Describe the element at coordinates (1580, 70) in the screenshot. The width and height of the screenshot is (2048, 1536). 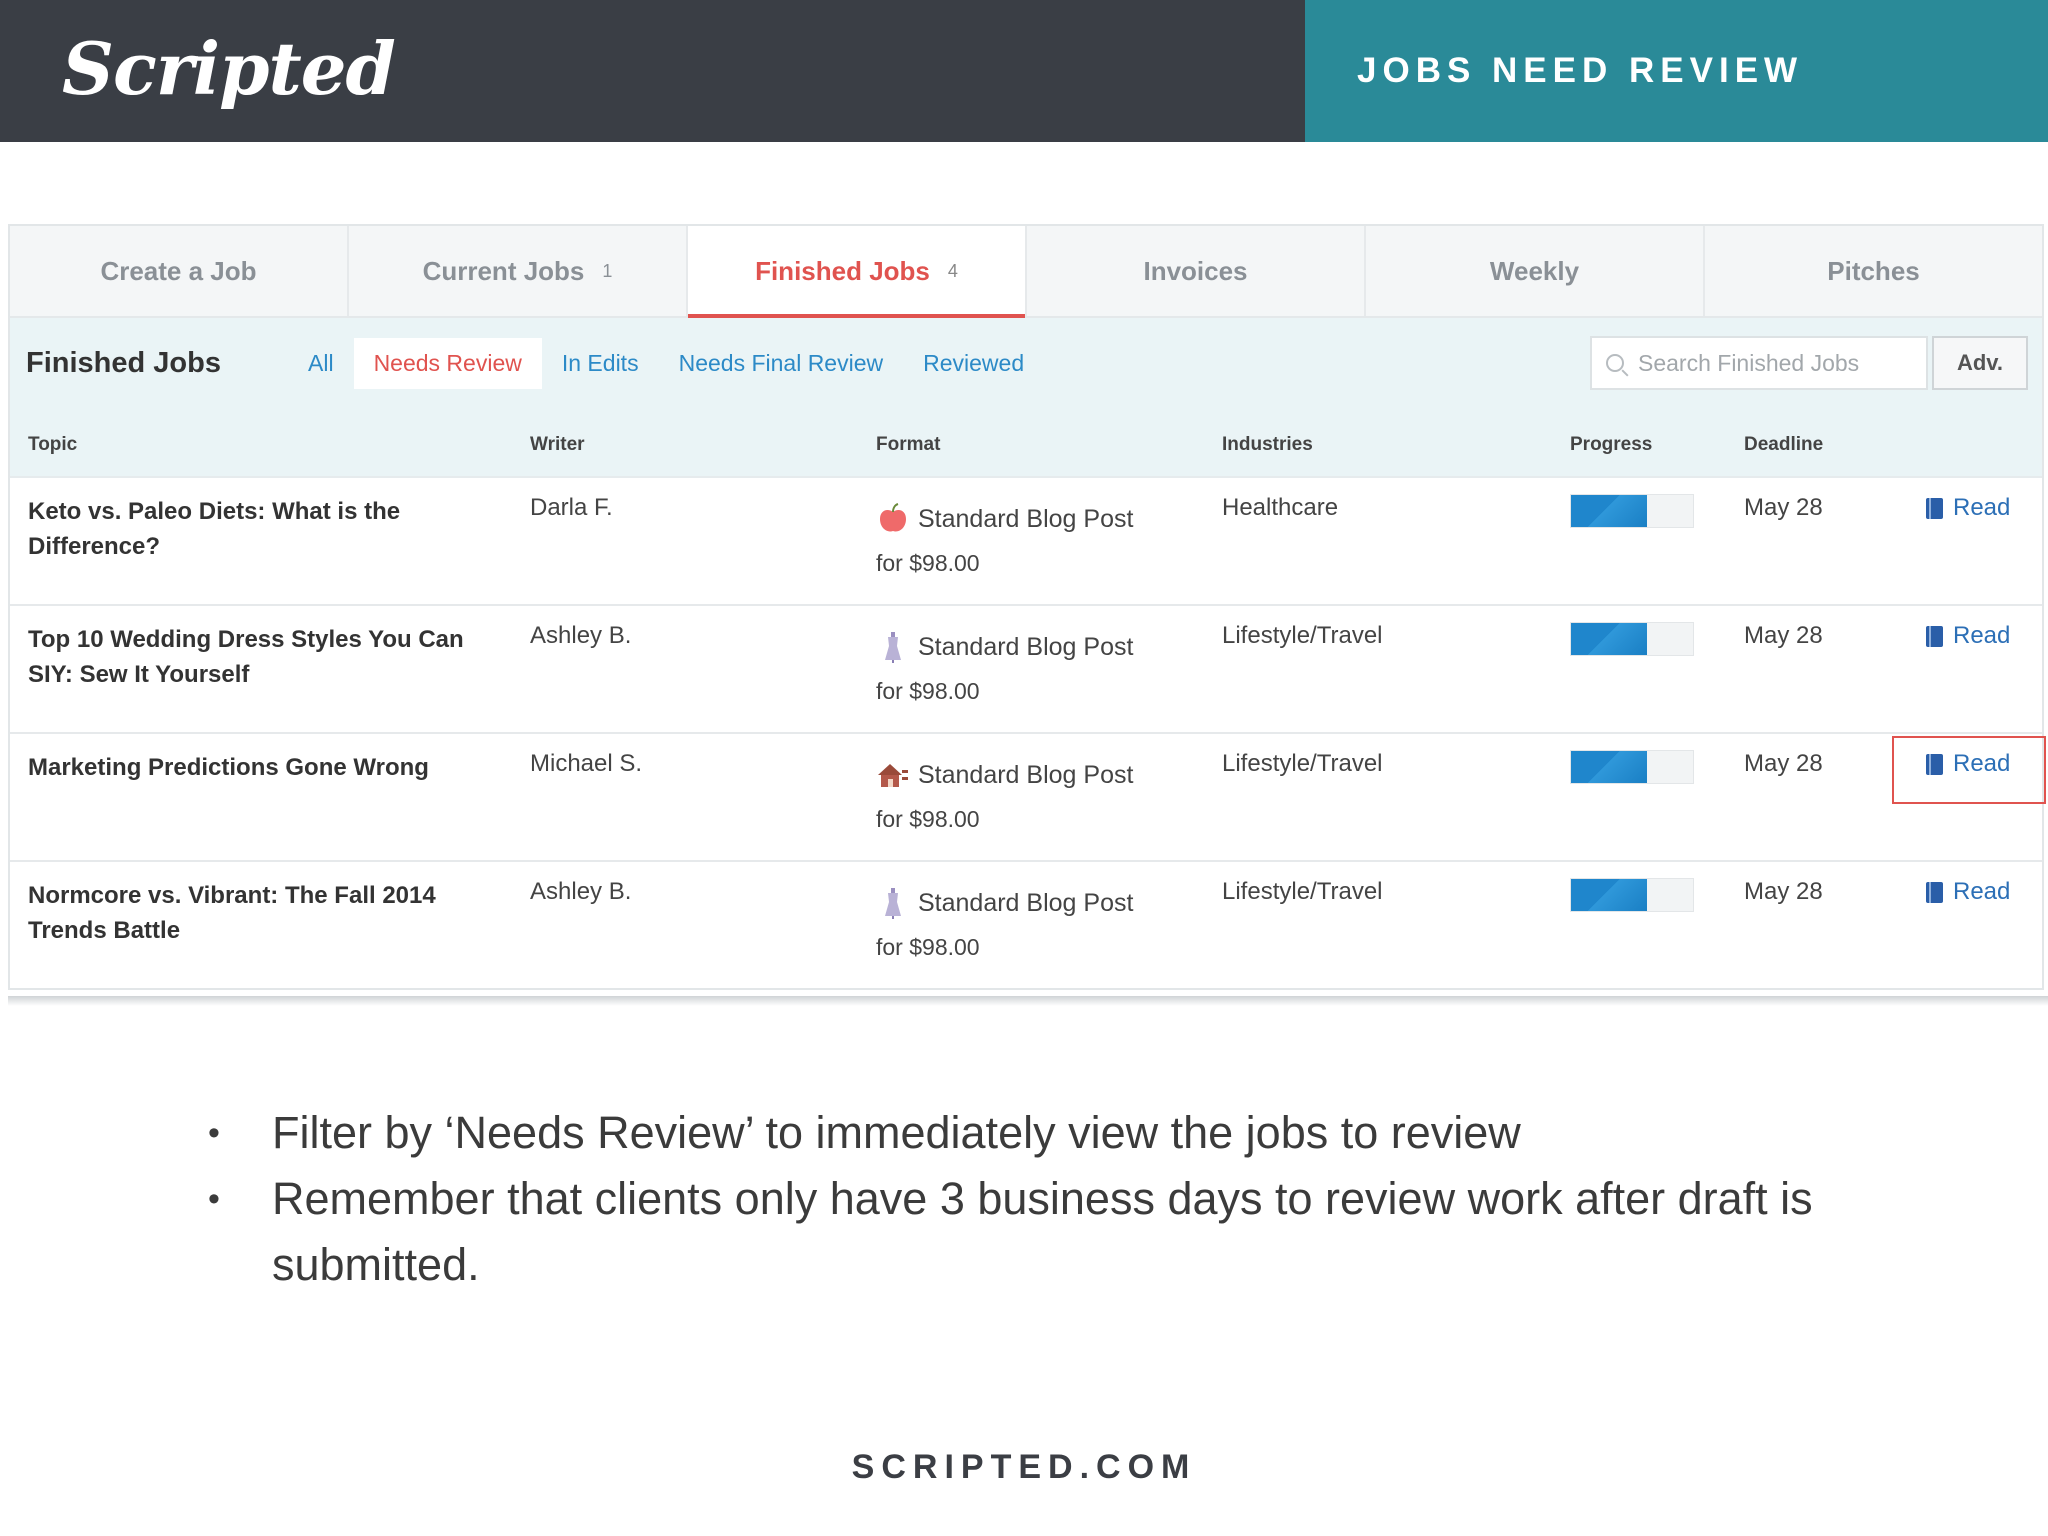
I see `slide-title: JOBS NEED REVIEW` at that location.